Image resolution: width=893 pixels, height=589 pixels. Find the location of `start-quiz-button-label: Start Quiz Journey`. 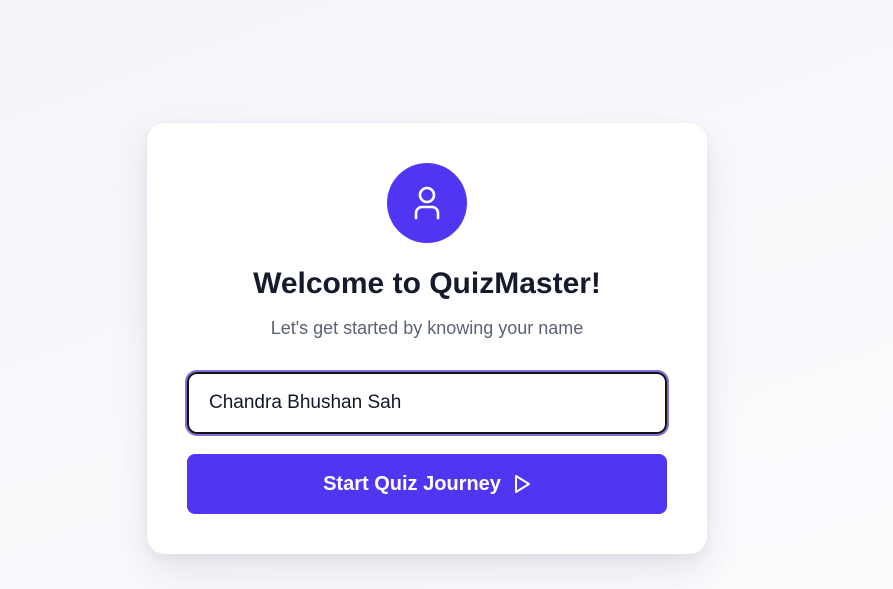

start-quiz-button-label: Start Quiz Journey is located at coordinates (412, 483).